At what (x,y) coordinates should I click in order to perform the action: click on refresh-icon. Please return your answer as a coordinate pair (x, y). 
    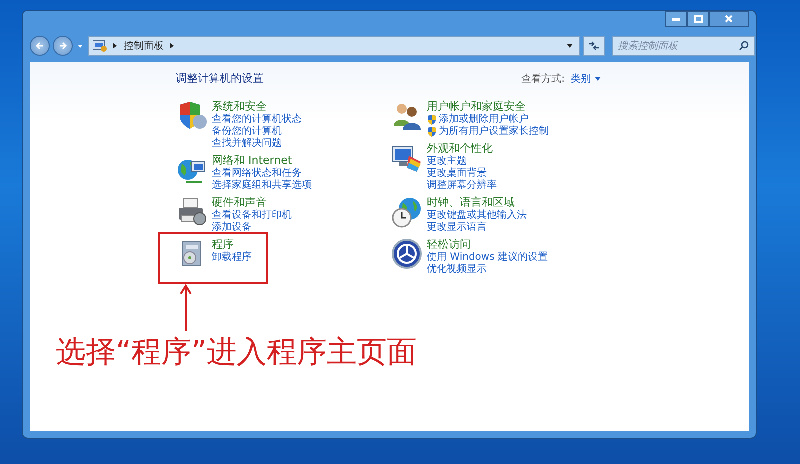
    Looking at the image, I should click on (594, 46).